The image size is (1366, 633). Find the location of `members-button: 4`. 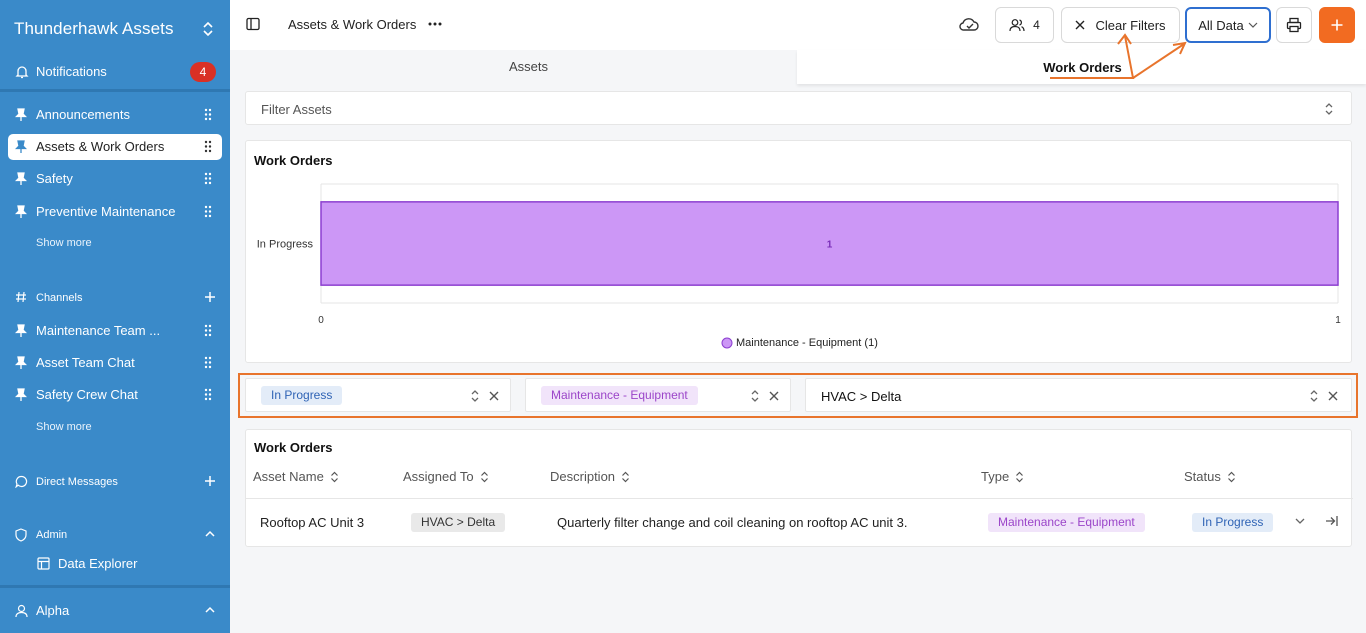

members-button: 4 is located at coordinates (1024, 25).